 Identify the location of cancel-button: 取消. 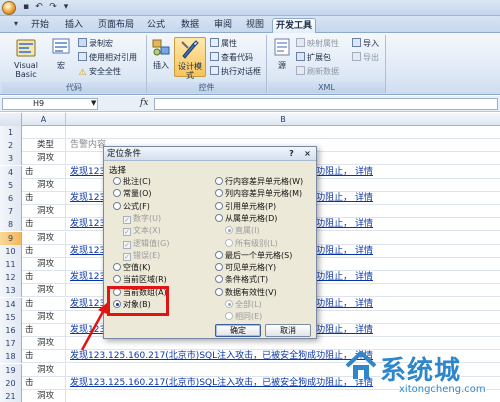
(288, 330).